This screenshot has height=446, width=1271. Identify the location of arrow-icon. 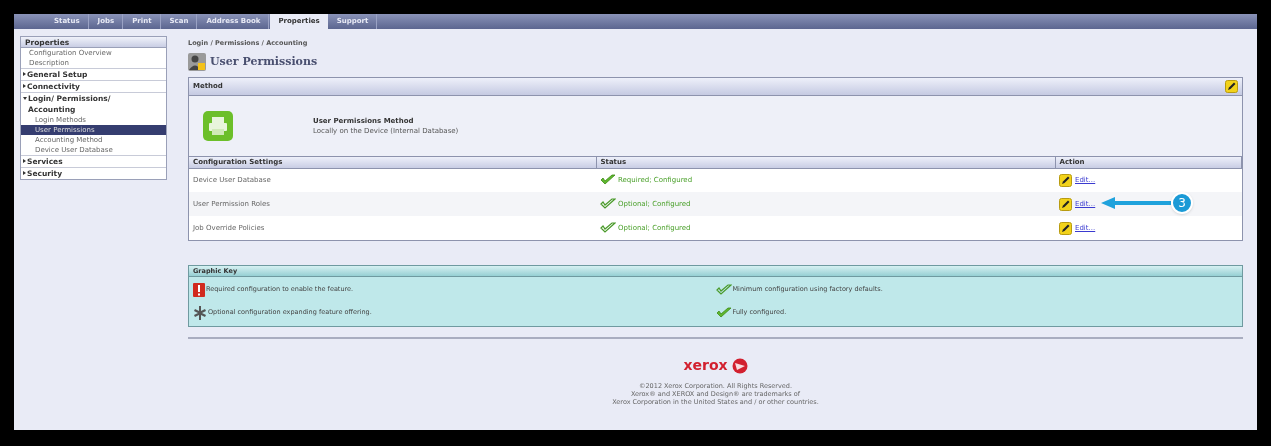
(1136, 202).